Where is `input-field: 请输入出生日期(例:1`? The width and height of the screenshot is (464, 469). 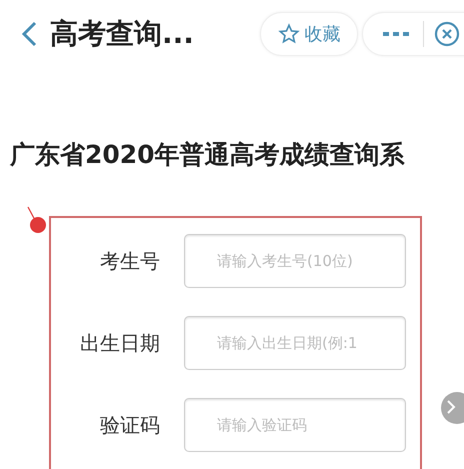
input-field: 请输入出生日期(例:1 is located at coordinates (295, 343).